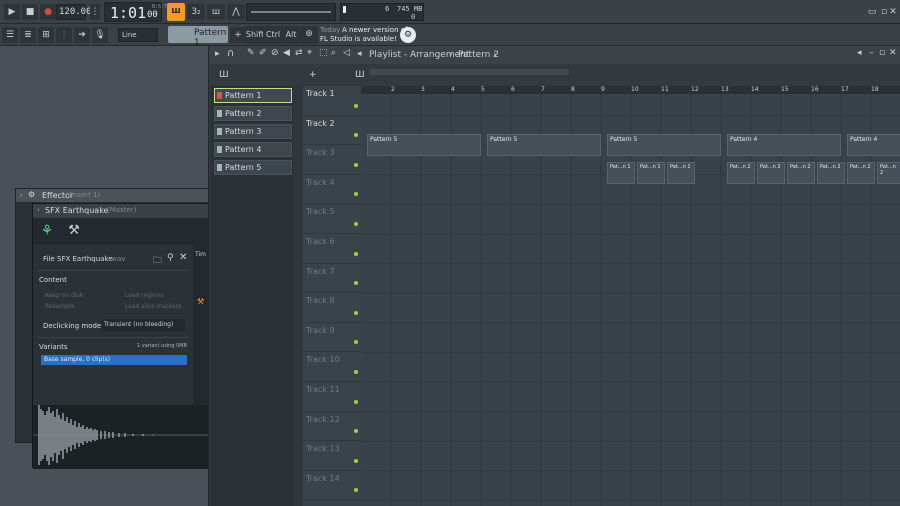 The image size is (900, 506). I want to click on channel-rack-icon: ⊞, so click(46, 35).